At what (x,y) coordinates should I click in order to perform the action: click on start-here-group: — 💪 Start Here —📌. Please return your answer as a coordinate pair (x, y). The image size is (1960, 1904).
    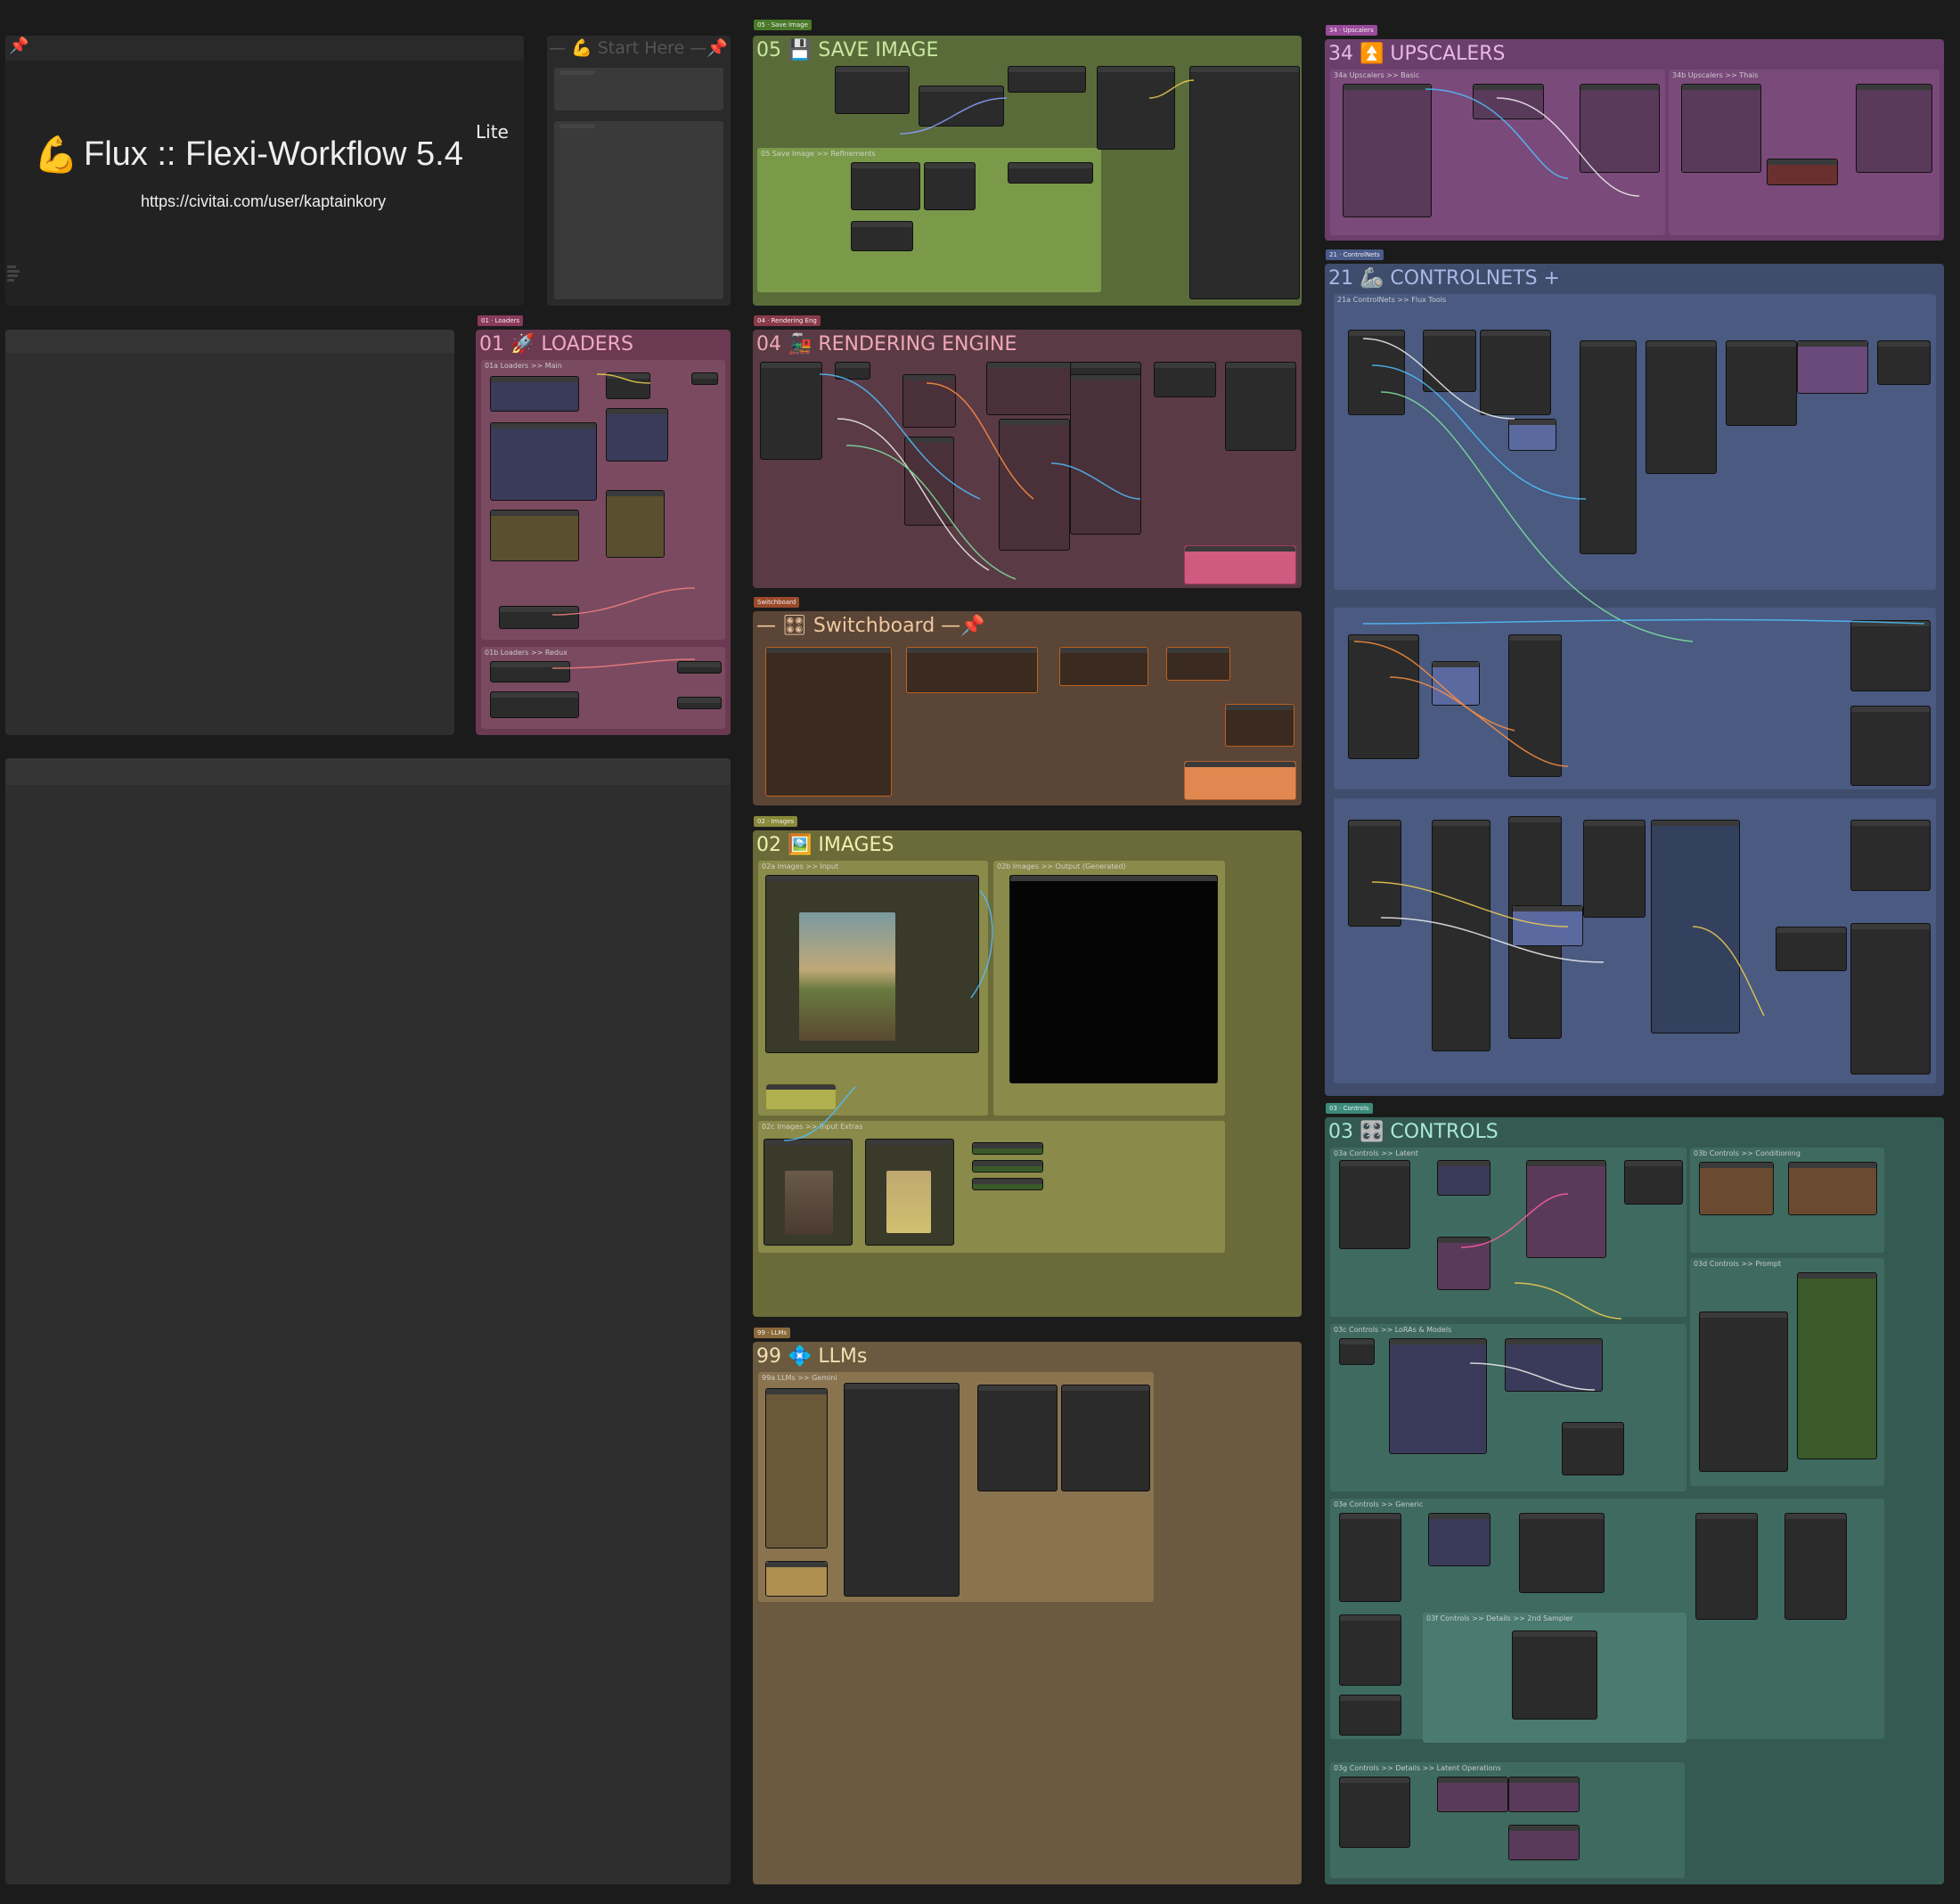
    Looking at the image, I should click on (639, 171).